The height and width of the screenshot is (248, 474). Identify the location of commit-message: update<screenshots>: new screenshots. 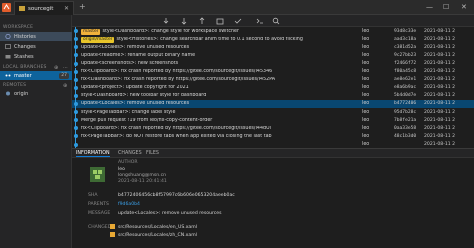
(130, 63).